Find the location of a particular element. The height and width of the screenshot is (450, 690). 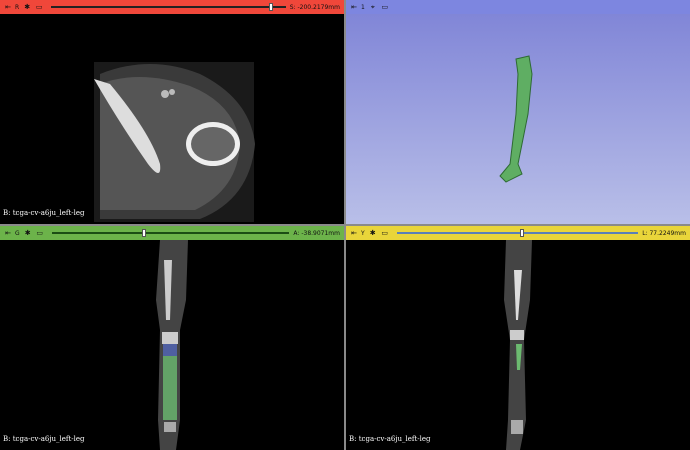

red-view-letter: R is located at coordinates (17, 7).